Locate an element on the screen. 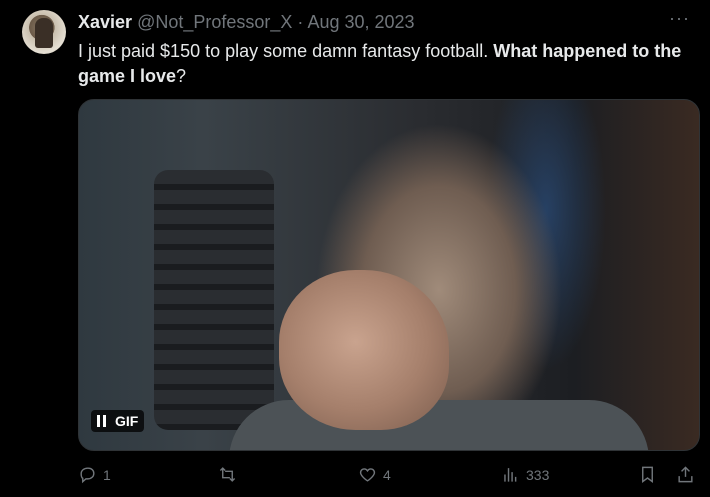  media-figure-hand is located at coordinates (364, 350).